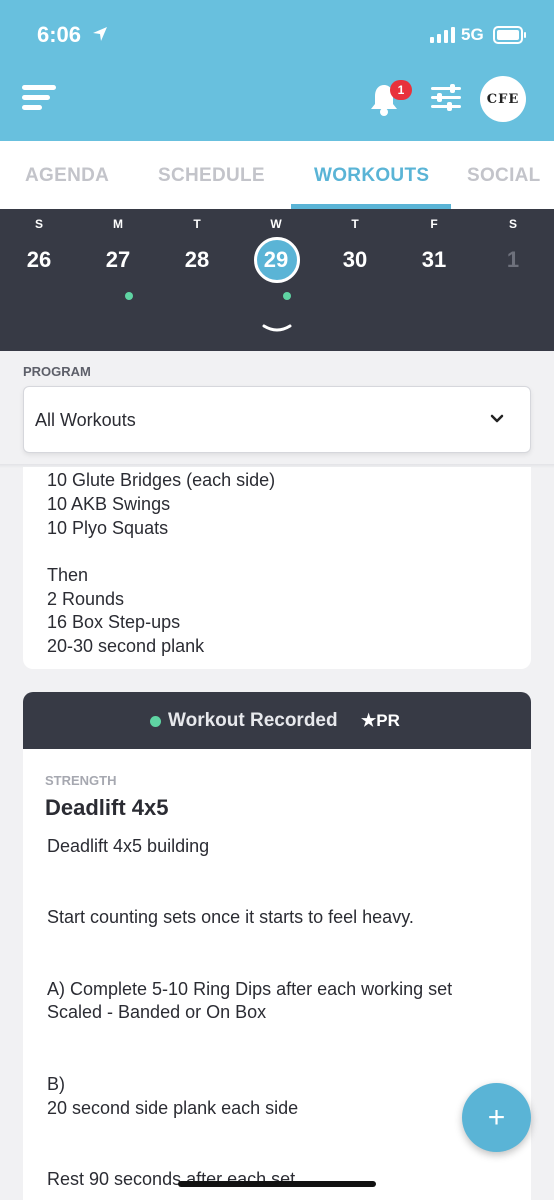 The image size is (554, 1200). I want to click on tab-social: SOCIAL, so click(504, 176).